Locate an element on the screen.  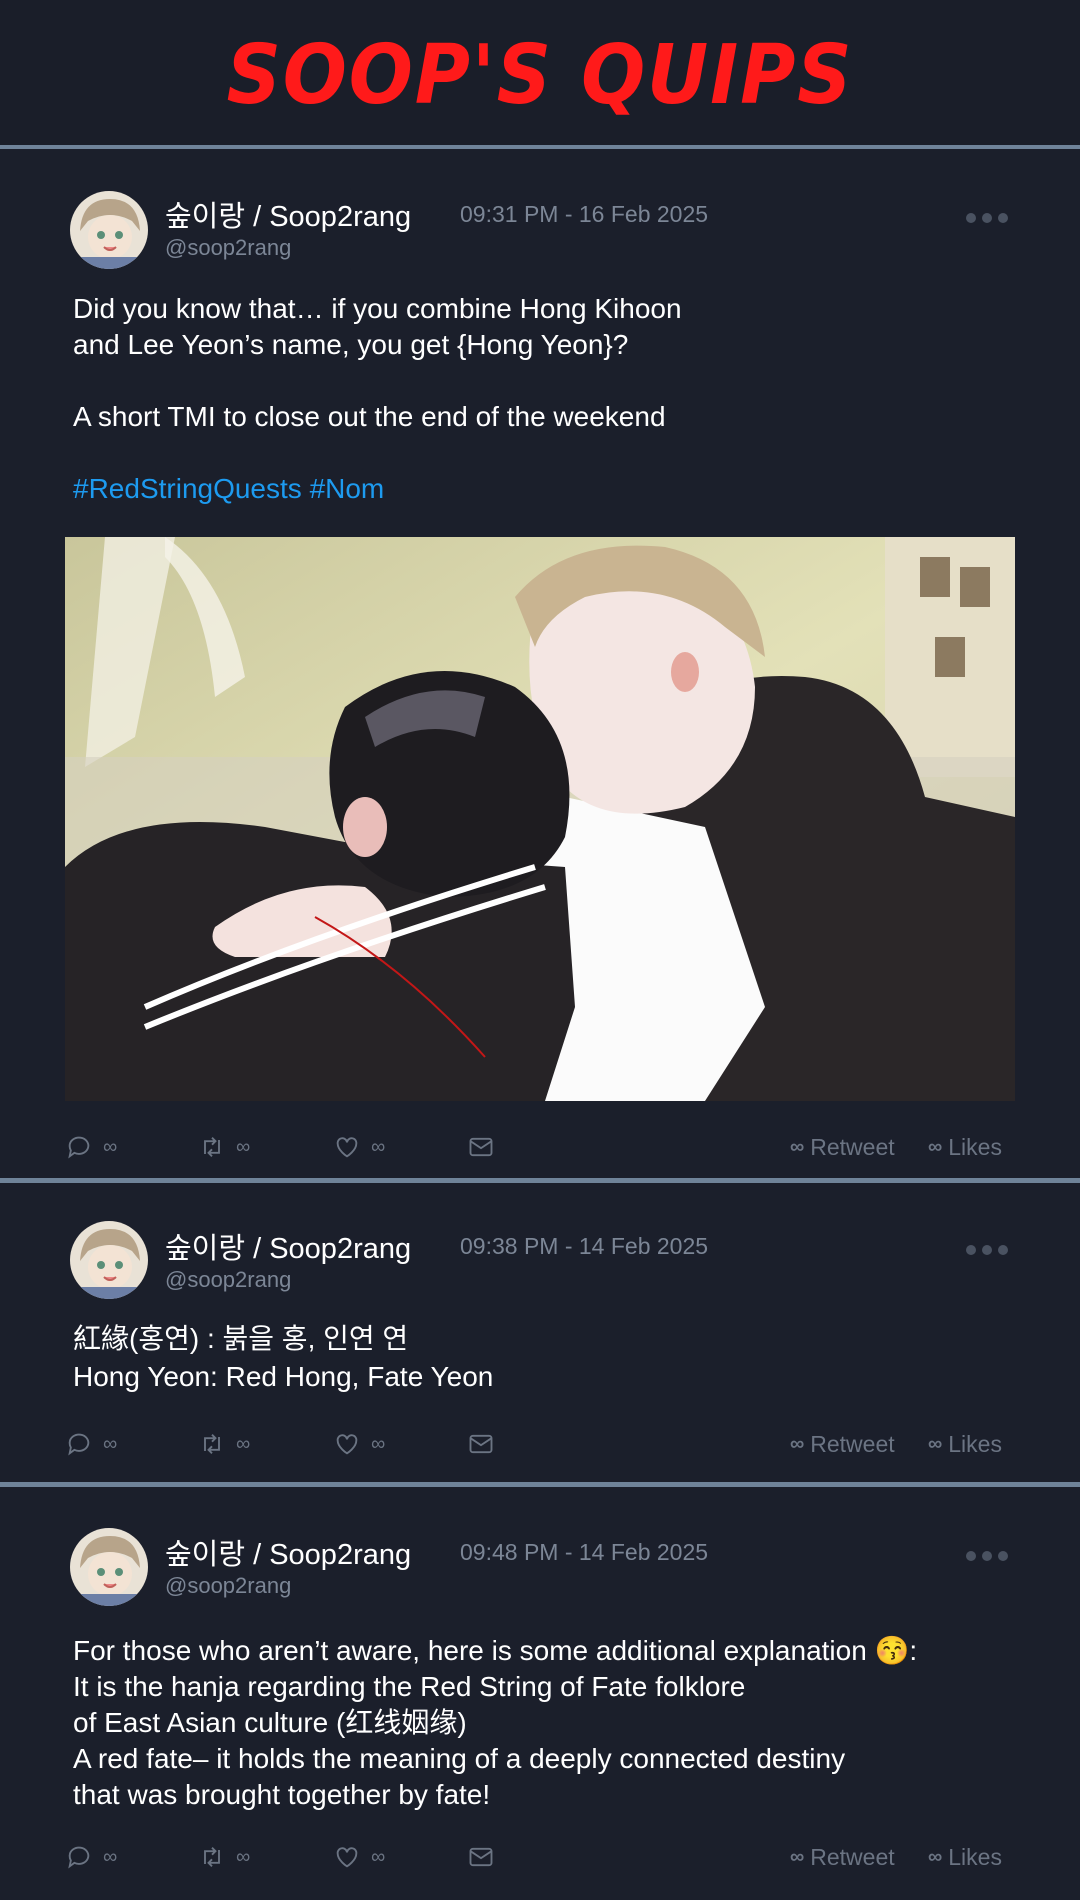
timestamp: 09:48 PM - 14 Feb 2025 is located at coordinates (584, 1552).